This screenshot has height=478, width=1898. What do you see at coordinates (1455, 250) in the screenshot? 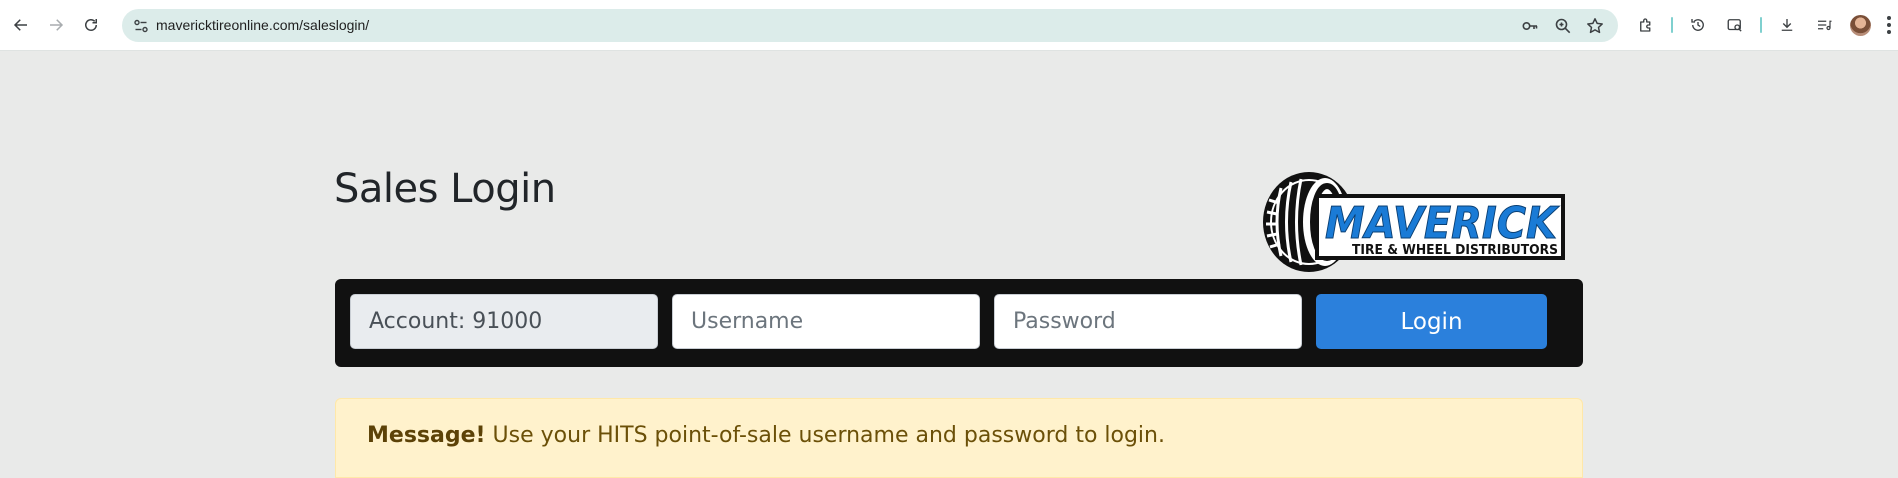
I see `logo-tagline: TIRE & WHEEL DISTRIBUTORS` at bounding box center [1455, 250].